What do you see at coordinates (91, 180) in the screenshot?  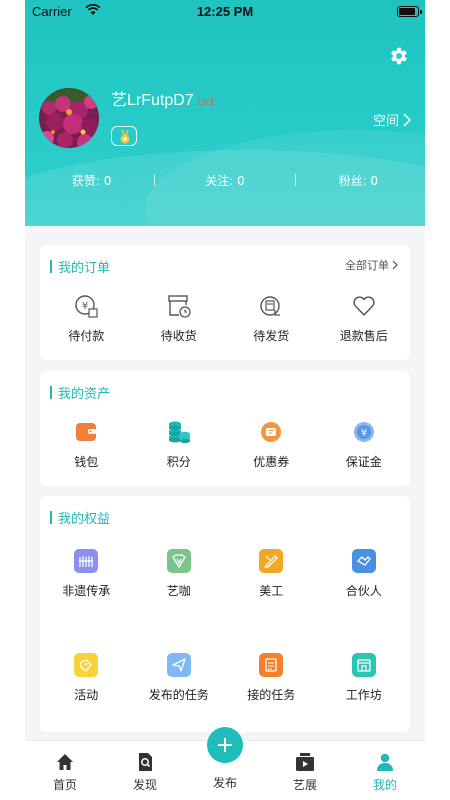 I see `likes-stat: 获赞: 0` at bounding box center [91, 180].